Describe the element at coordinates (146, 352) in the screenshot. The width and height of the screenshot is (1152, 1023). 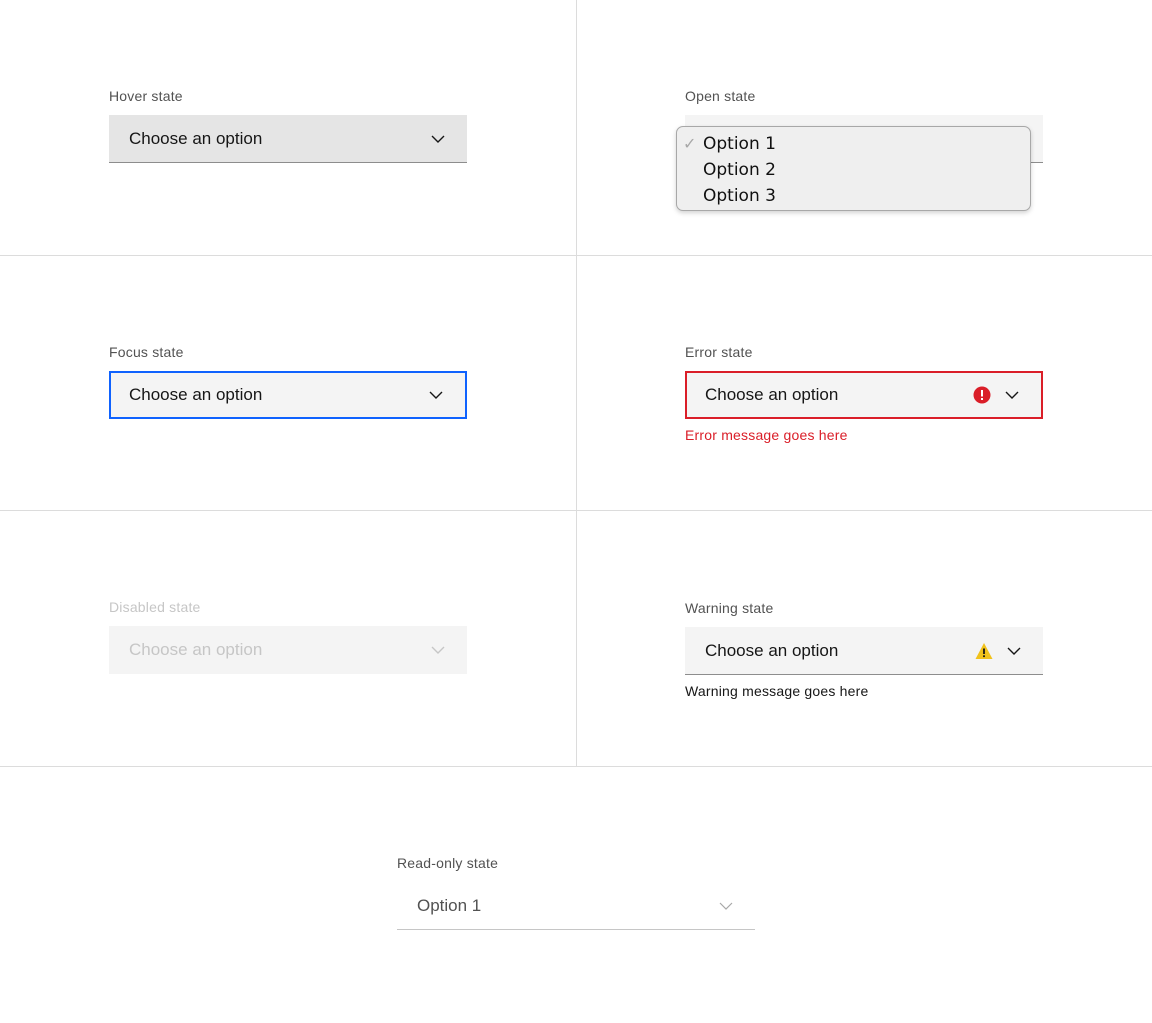
I see `field-label: Focus state` at that location.